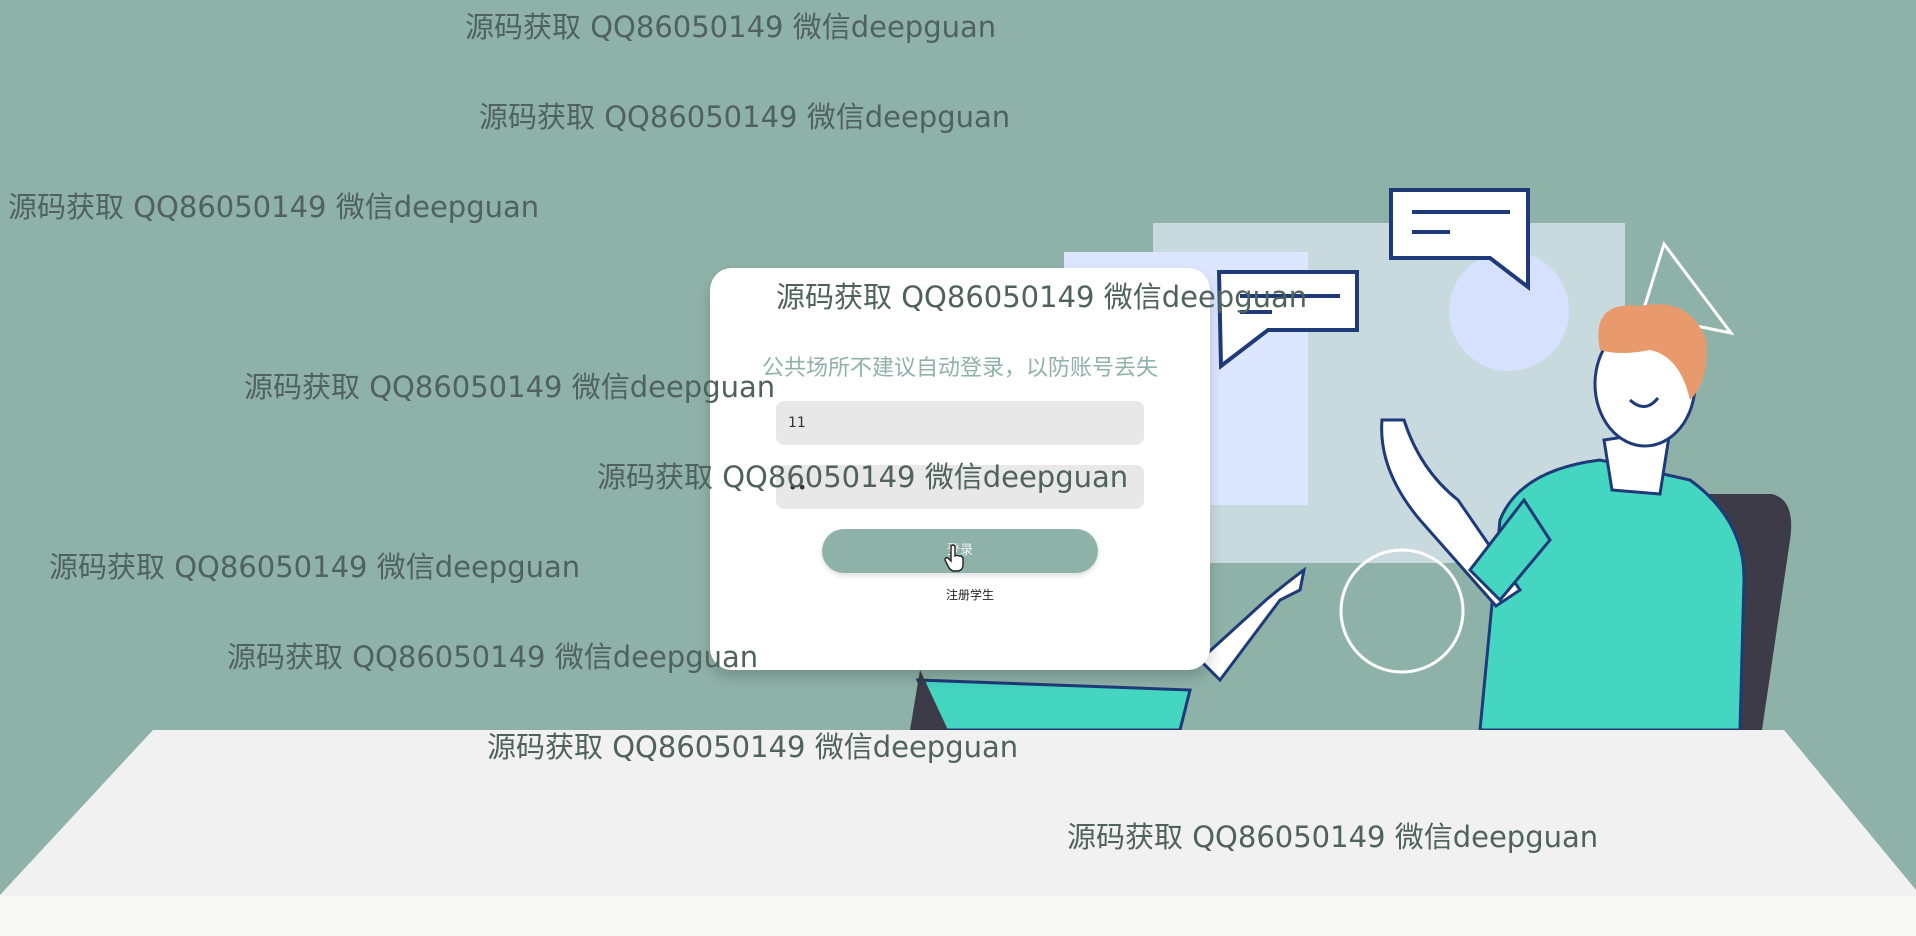 The height and width of the screenshot is (936, 1916). I want to click on hand-pointer-icon, so click(954, 558).